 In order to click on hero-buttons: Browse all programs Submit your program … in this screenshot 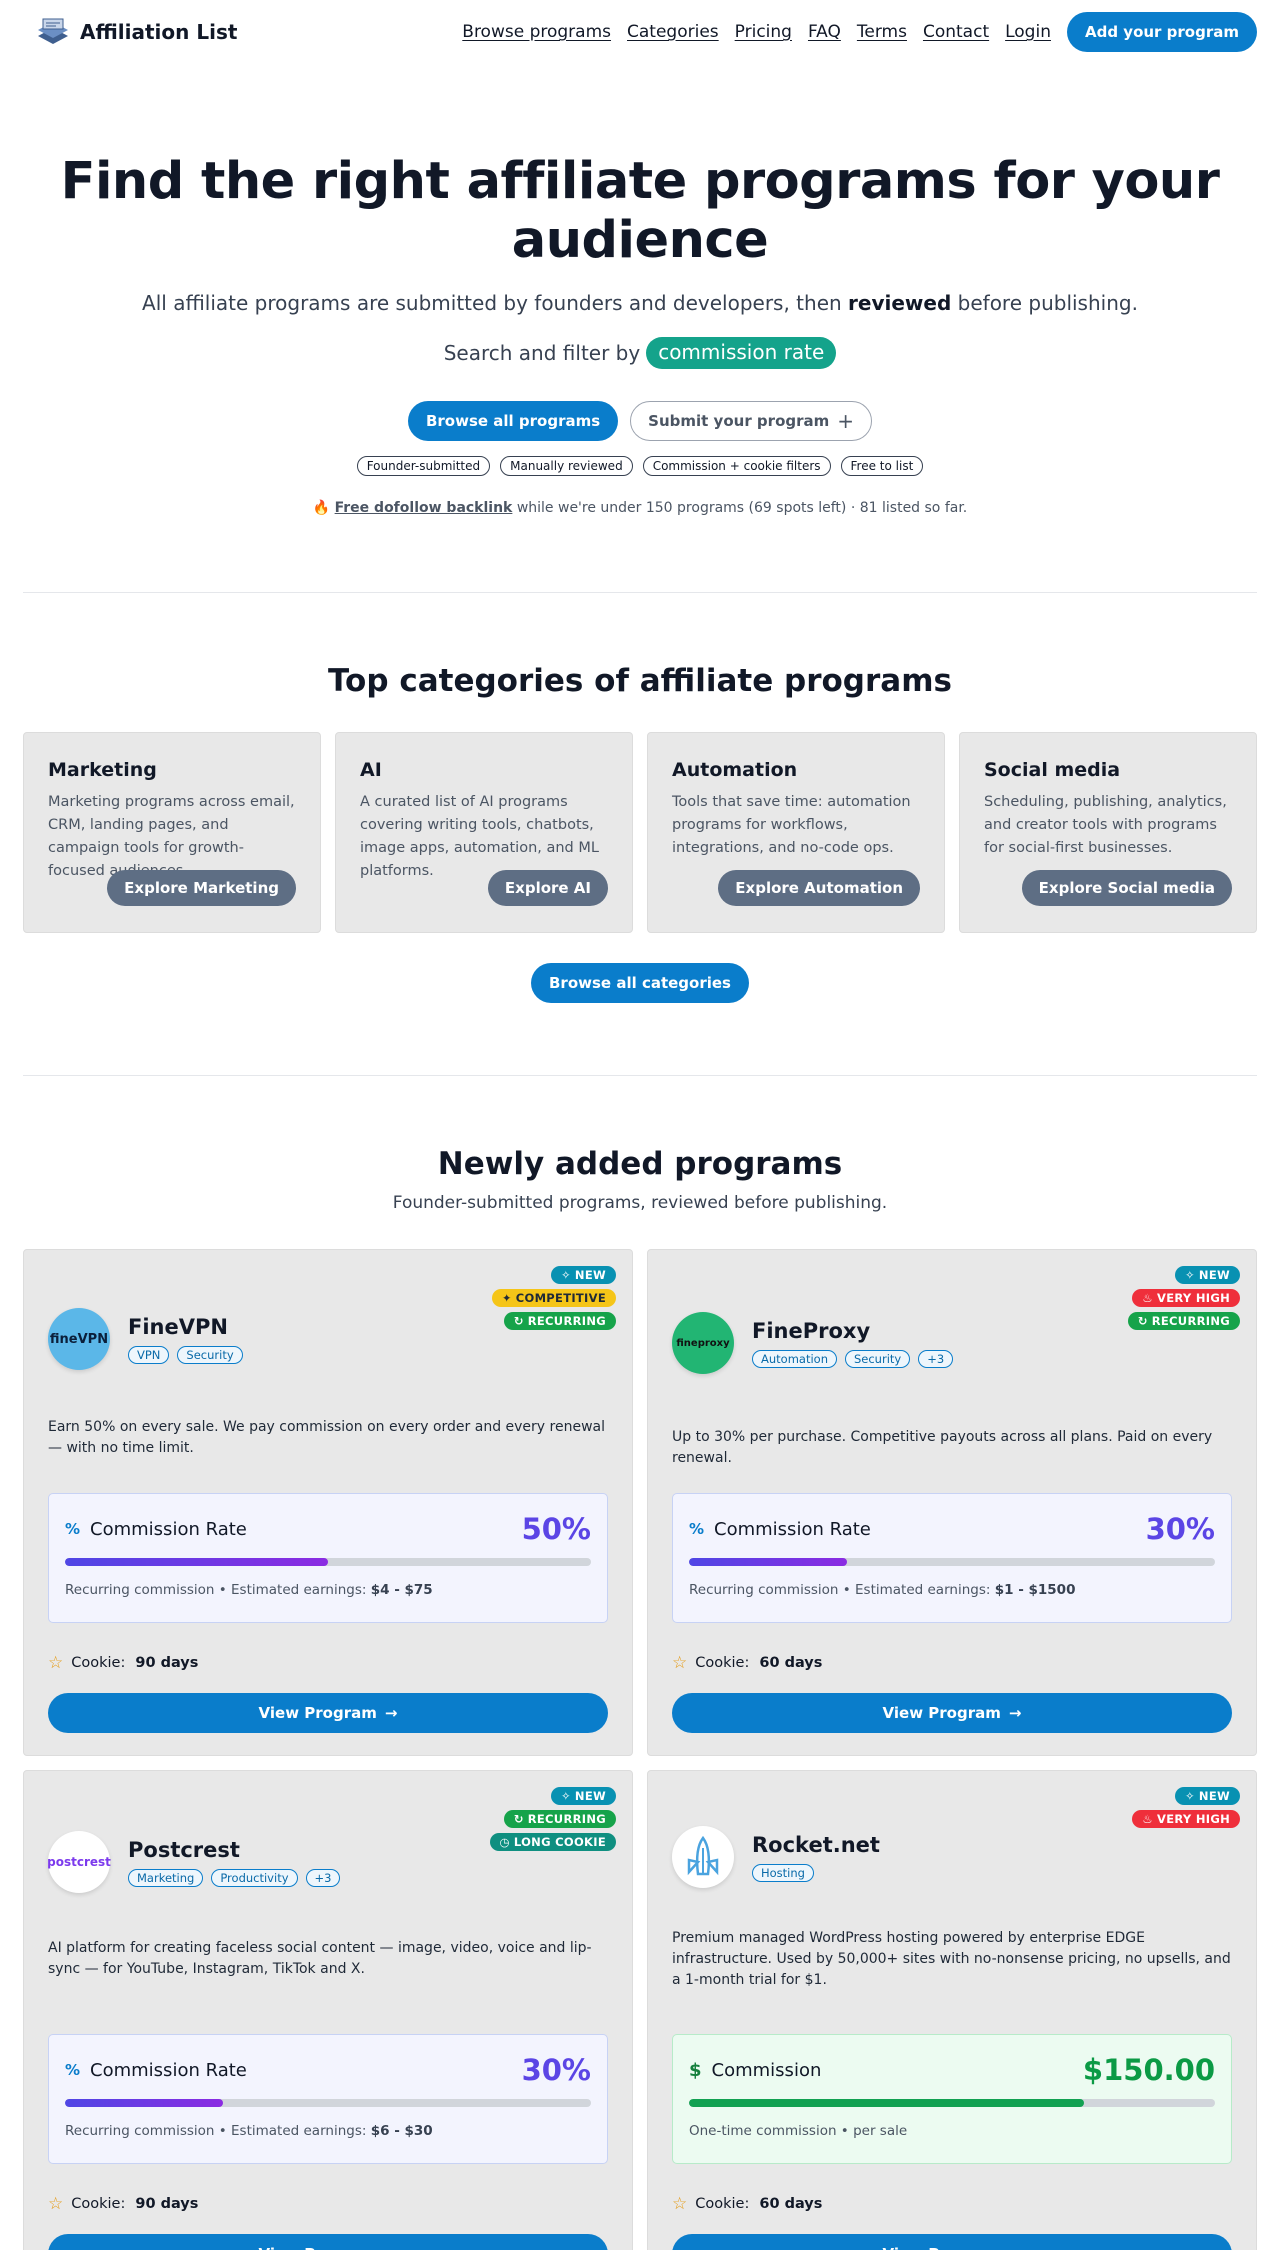, I will do `click(640, 421)`.